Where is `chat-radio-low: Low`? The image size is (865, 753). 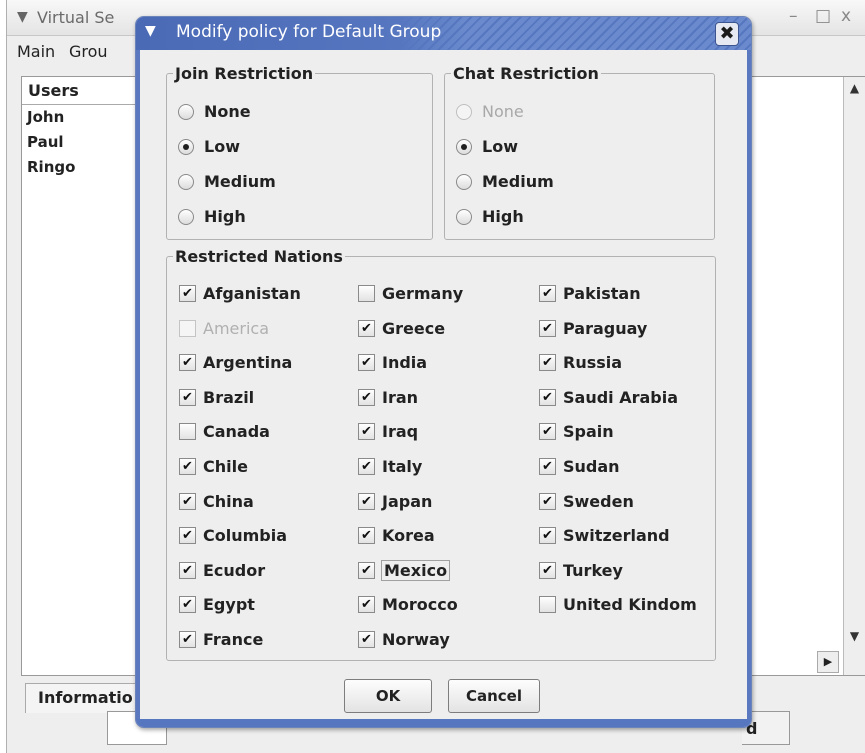 chat-radio-low: Low is located at coordinates (487, 146).